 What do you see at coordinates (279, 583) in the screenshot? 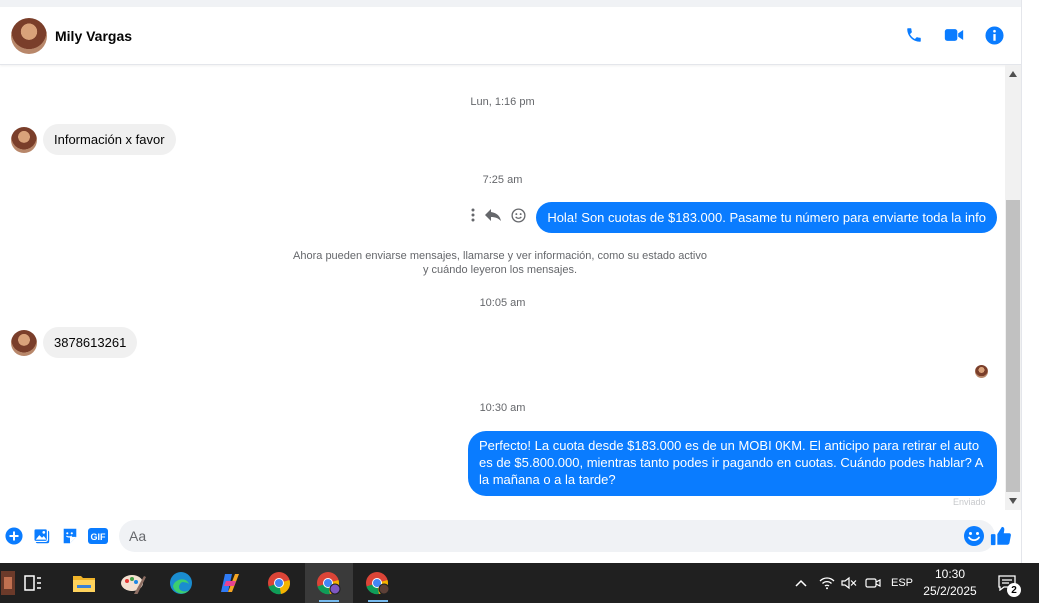
I see `chrome-icon` at bounding box center [279, 583].